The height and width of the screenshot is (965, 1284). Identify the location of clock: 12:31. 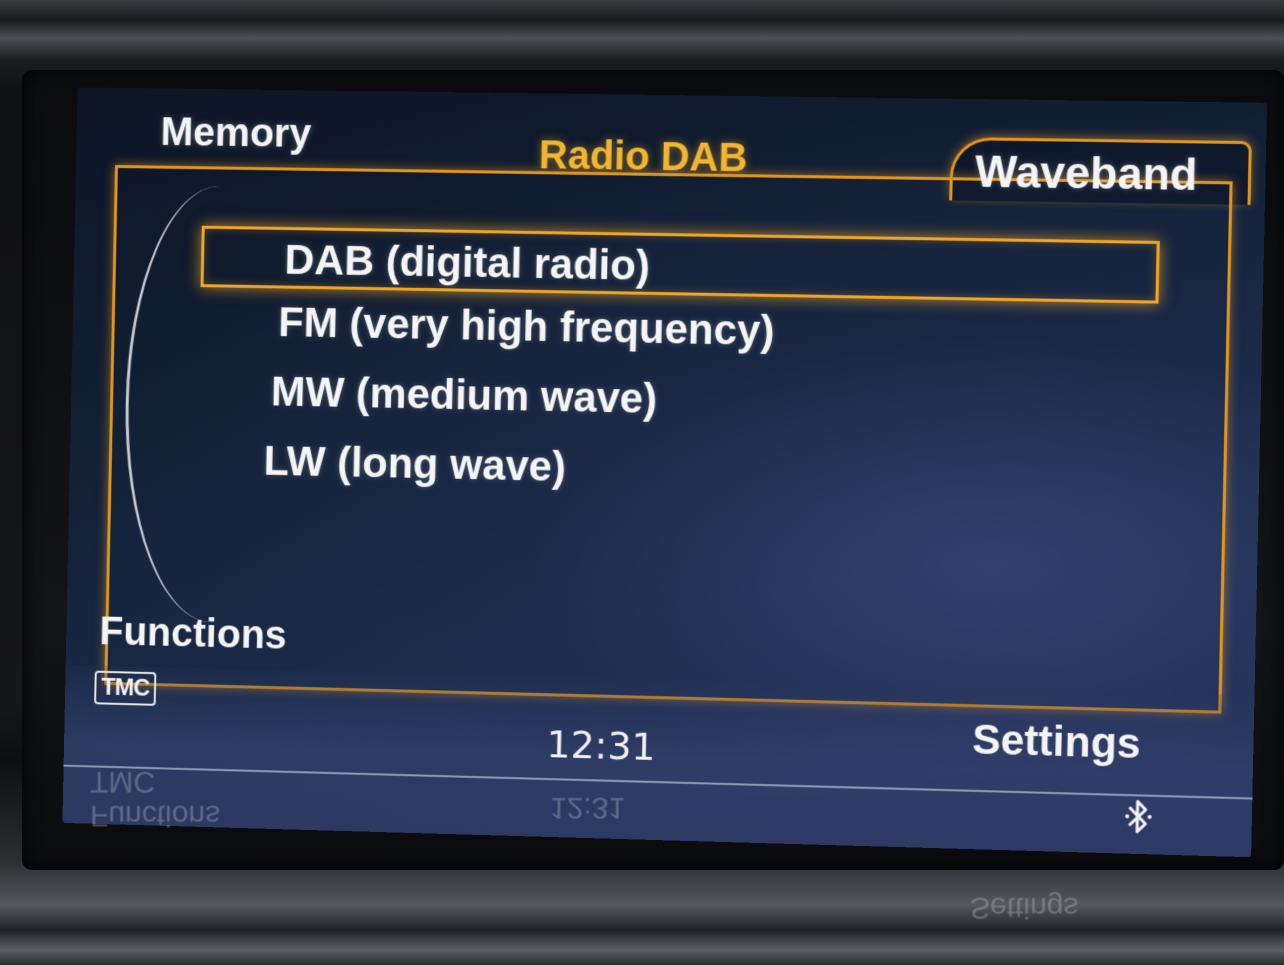
(601, 746).